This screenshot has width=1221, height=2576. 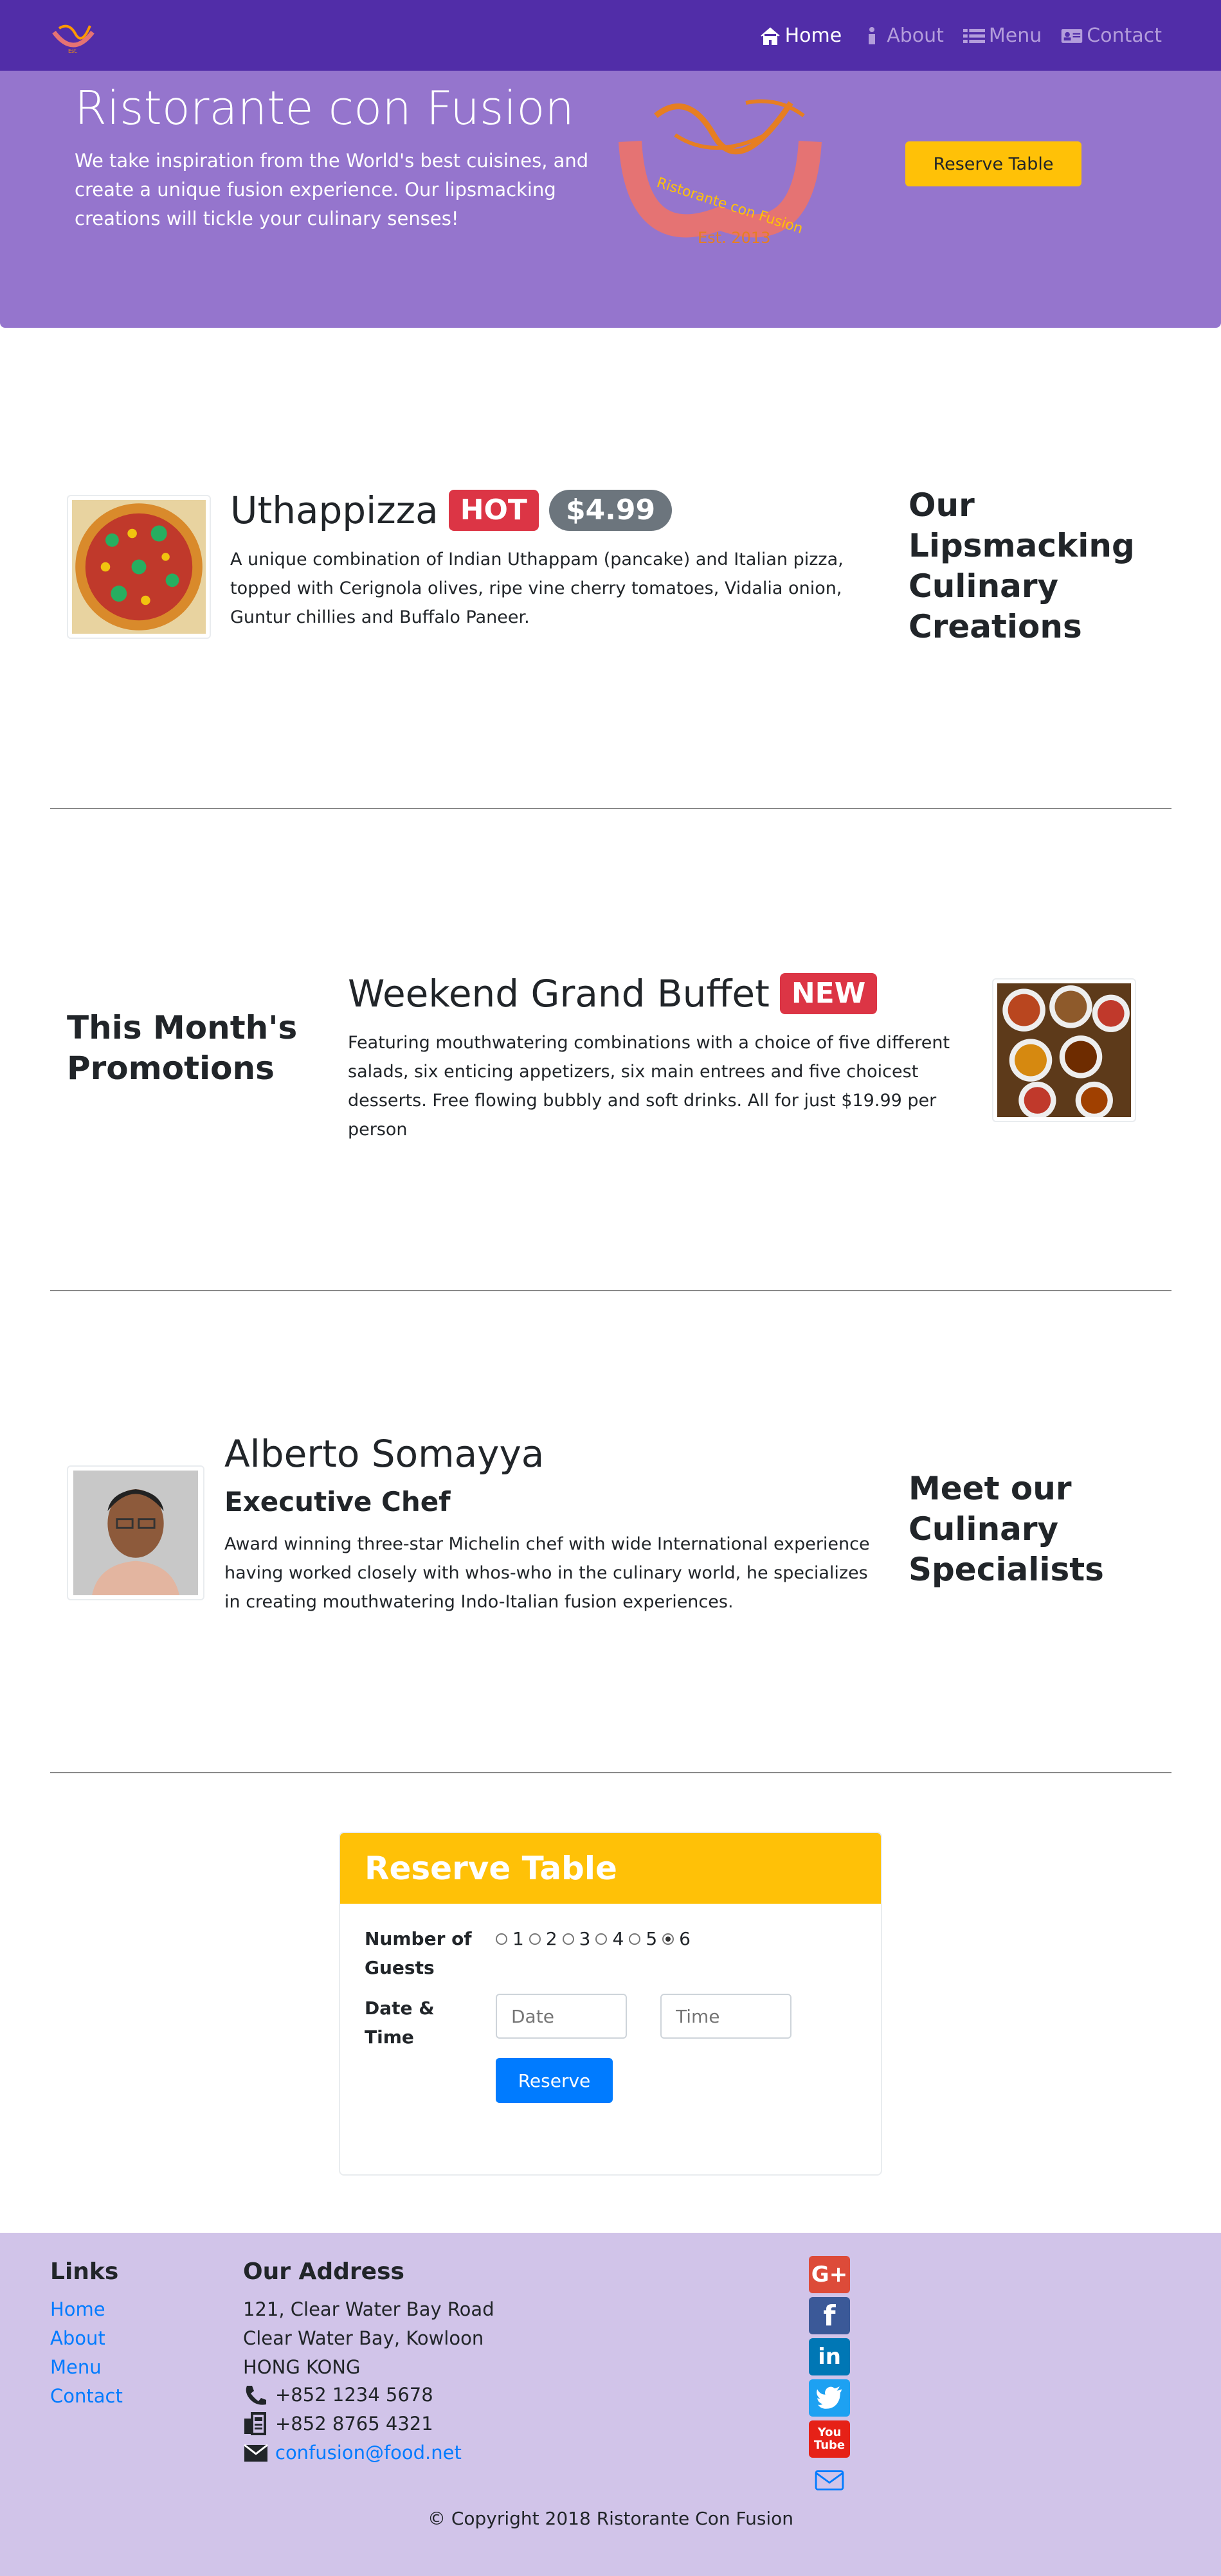 What do you see at coordinates (354, 2395) in the screenshot?
I see `phone-number: +852 1234 5678` at bounding box center [354, 2395].